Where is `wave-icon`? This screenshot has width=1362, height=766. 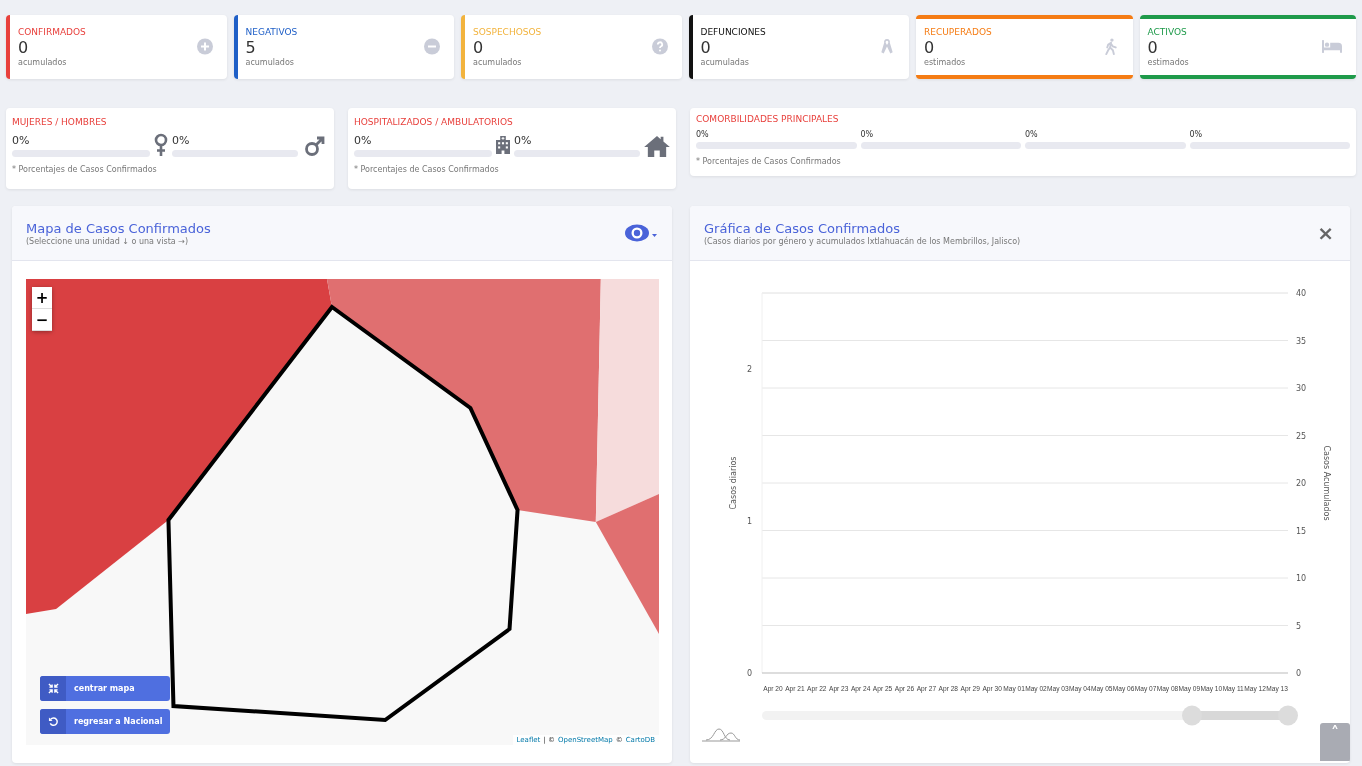
wave-icon is located at coordinates (721, 735).